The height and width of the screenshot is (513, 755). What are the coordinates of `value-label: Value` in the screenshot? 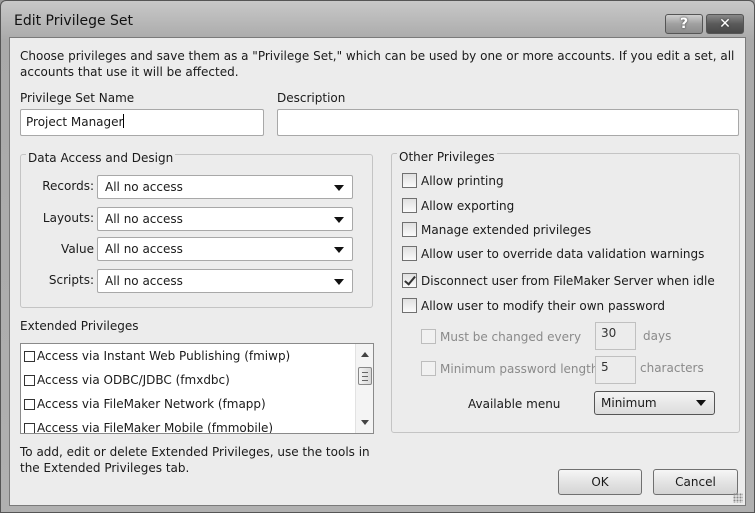 It's located at (77, 249).